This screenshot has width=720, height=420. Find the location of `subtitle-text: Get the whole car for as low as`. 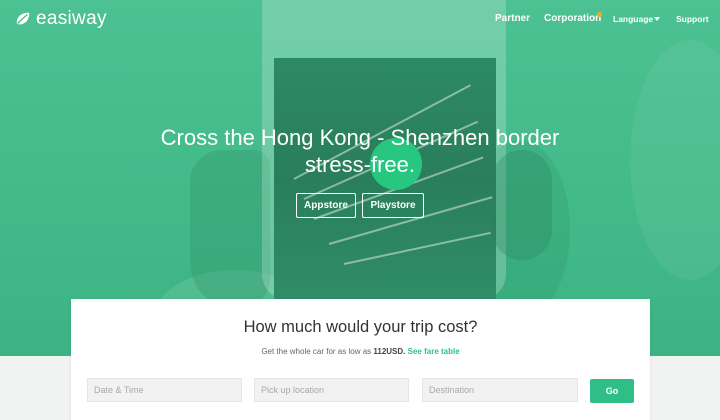

subtitle-text: Get the whole car for as low as is located at coordinates (317, 351).